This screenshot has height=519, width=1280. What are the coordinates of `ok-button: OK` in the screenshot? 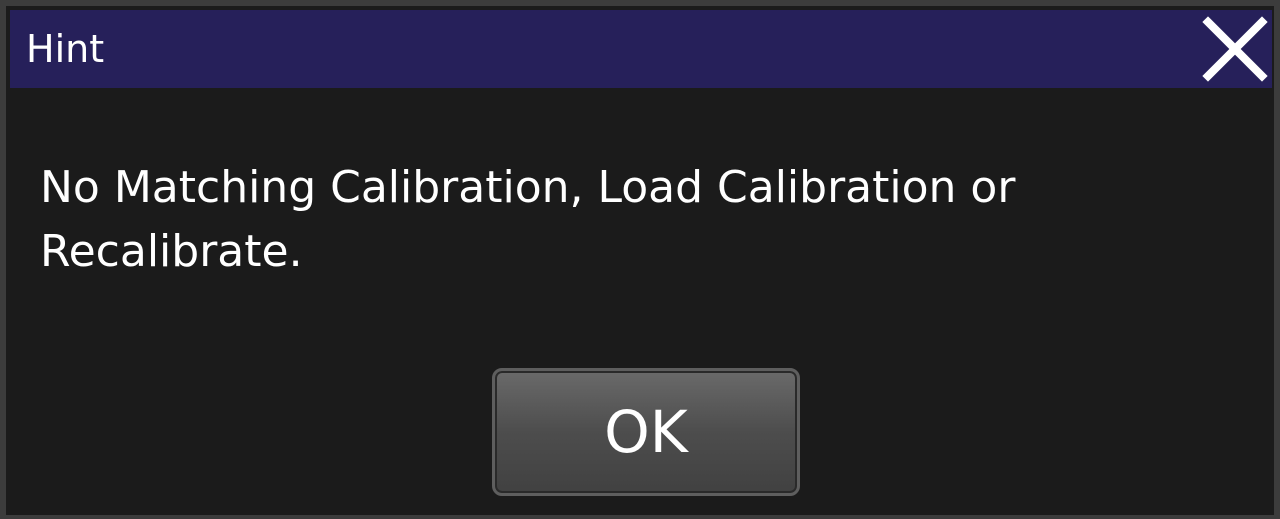 It's located at (646, 432).